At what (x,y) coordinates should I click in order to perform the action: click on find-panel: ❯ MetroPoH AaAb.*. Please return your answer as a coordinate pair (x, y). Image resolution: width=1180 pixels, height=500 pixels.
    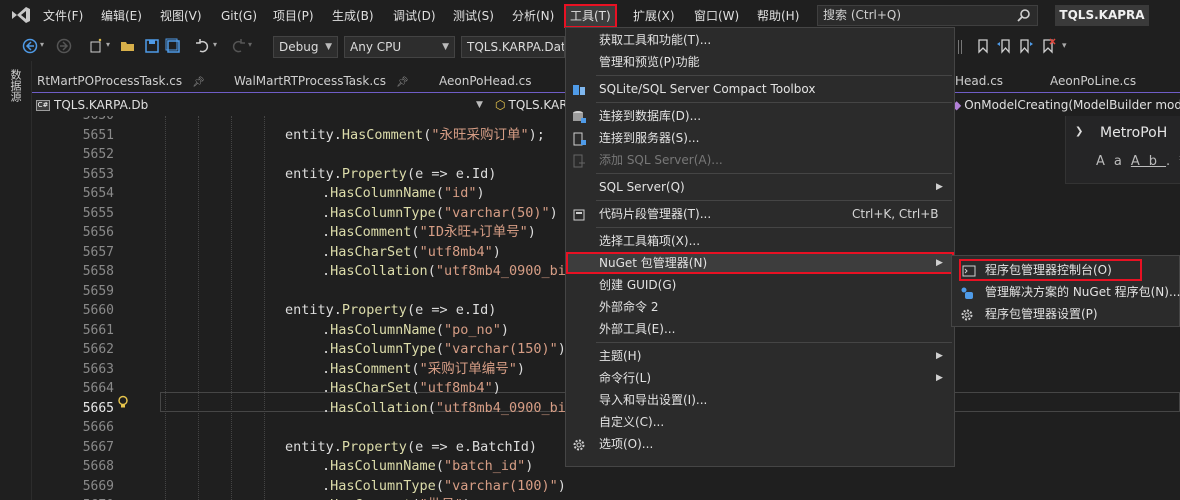
    Looking at the image, I should click on (1122, 150).